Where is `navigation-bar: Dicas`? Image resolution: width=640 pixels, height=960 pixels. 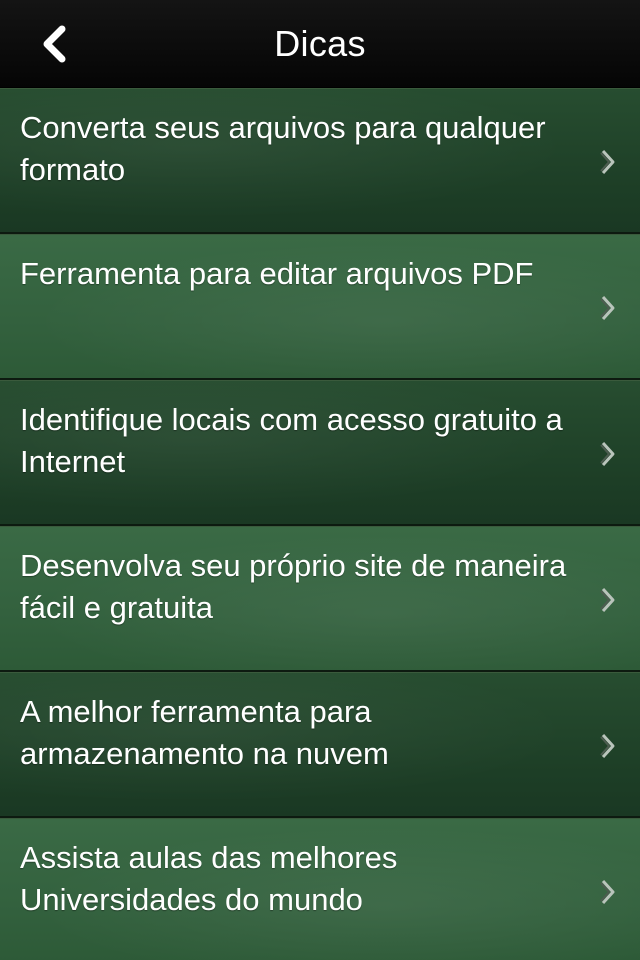
navigation-bar: Dicas is located at coordinates (320, 44).